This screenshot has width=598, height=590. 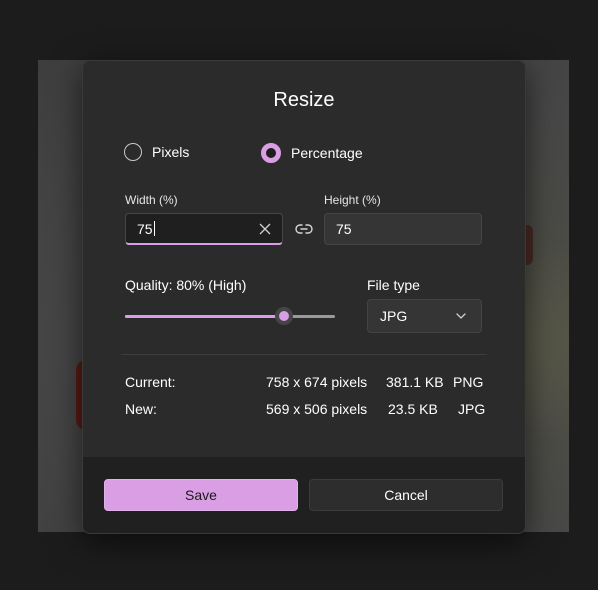 What do you see at coordinates (424, 316) in the screenshot?
I see `file-type-dropdown: JPG` at bounding box center [424, 316].